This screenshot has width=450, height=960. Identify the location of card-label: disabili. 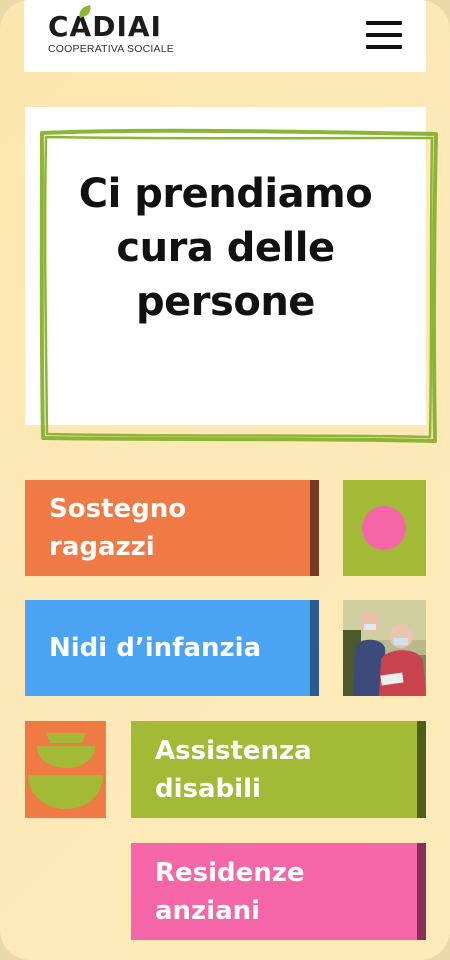
(208, 788).